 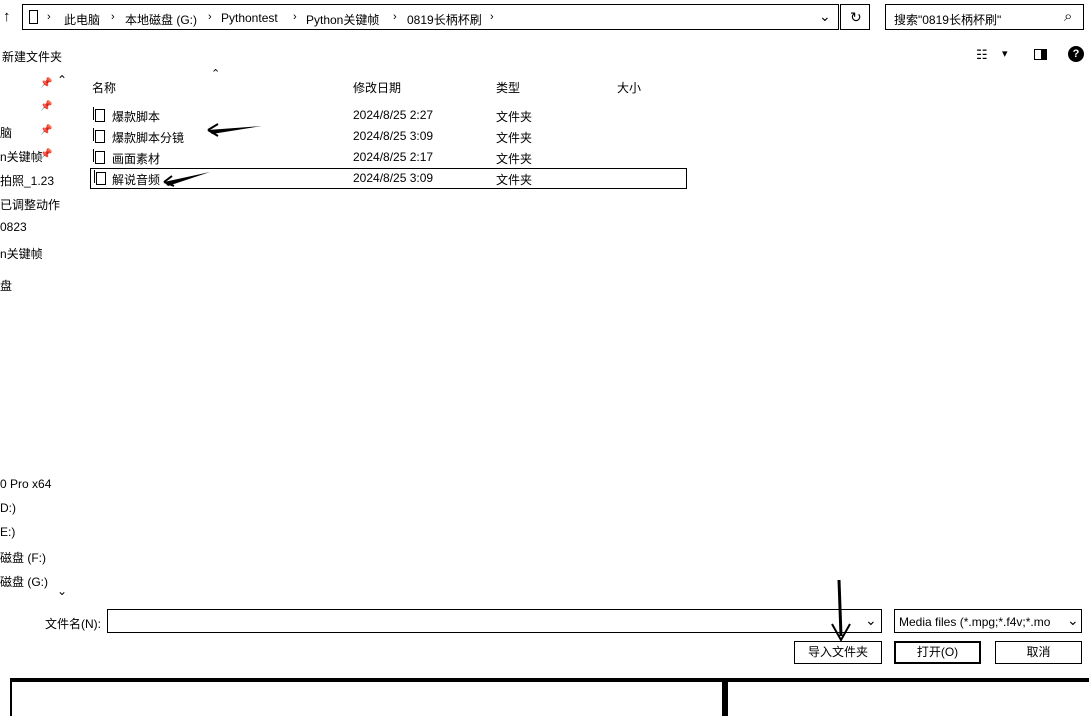 I want to click on column-header-name: 名称, so click(x=104, y=87).